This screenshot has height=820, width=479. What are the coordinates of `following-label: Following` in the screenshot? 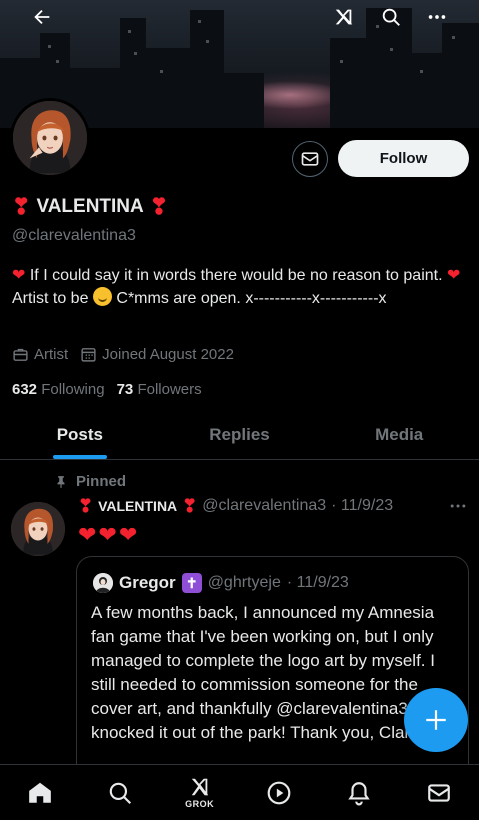 It's located at (73, 389).